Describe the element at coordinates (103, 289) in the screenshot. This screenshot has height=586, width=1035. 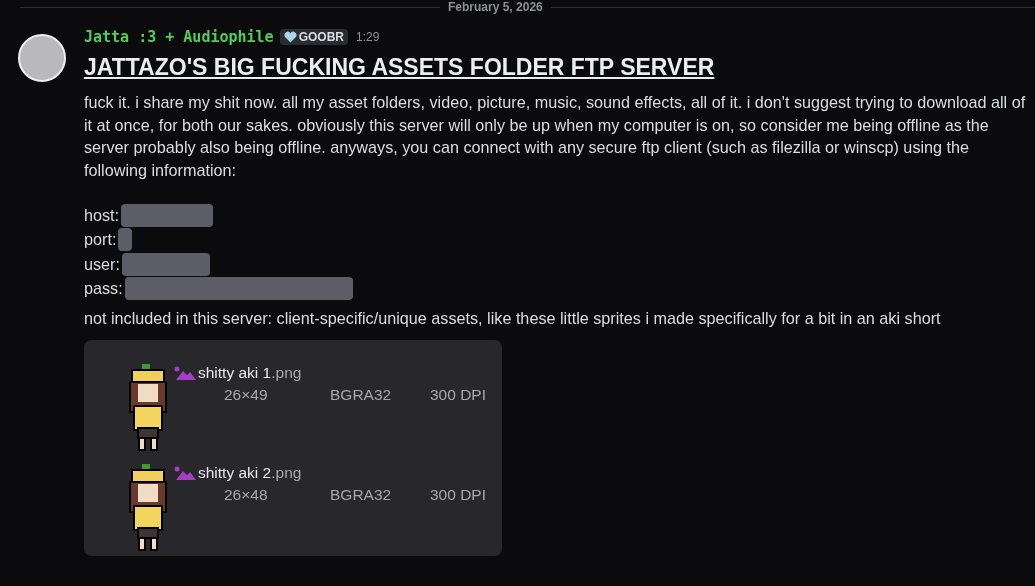
I see `field-label: pass:` at that location.